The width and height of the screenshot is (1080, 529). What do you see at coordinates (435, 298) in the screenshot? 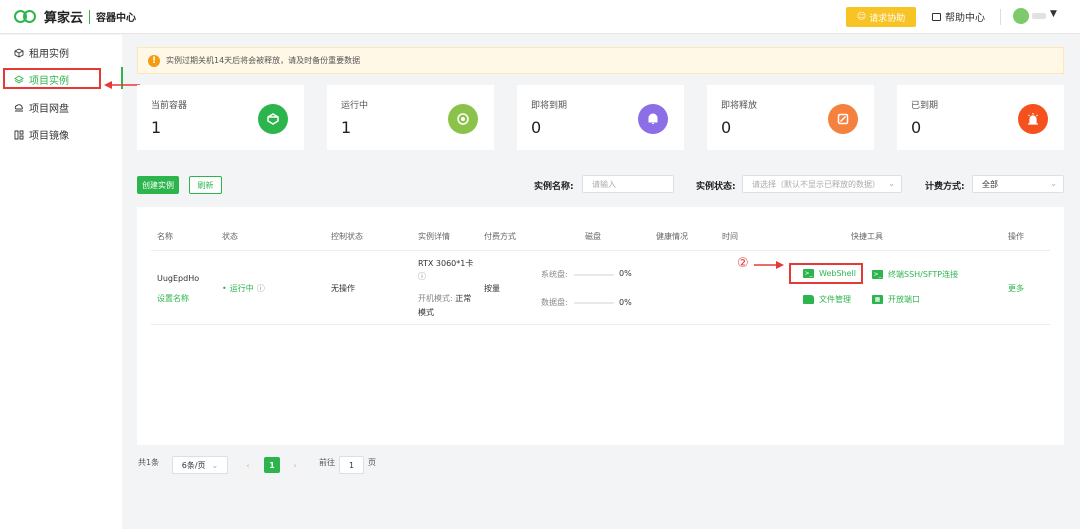
I see `boot-mode-label: 开机模式:` at bounding box center [435, 298].